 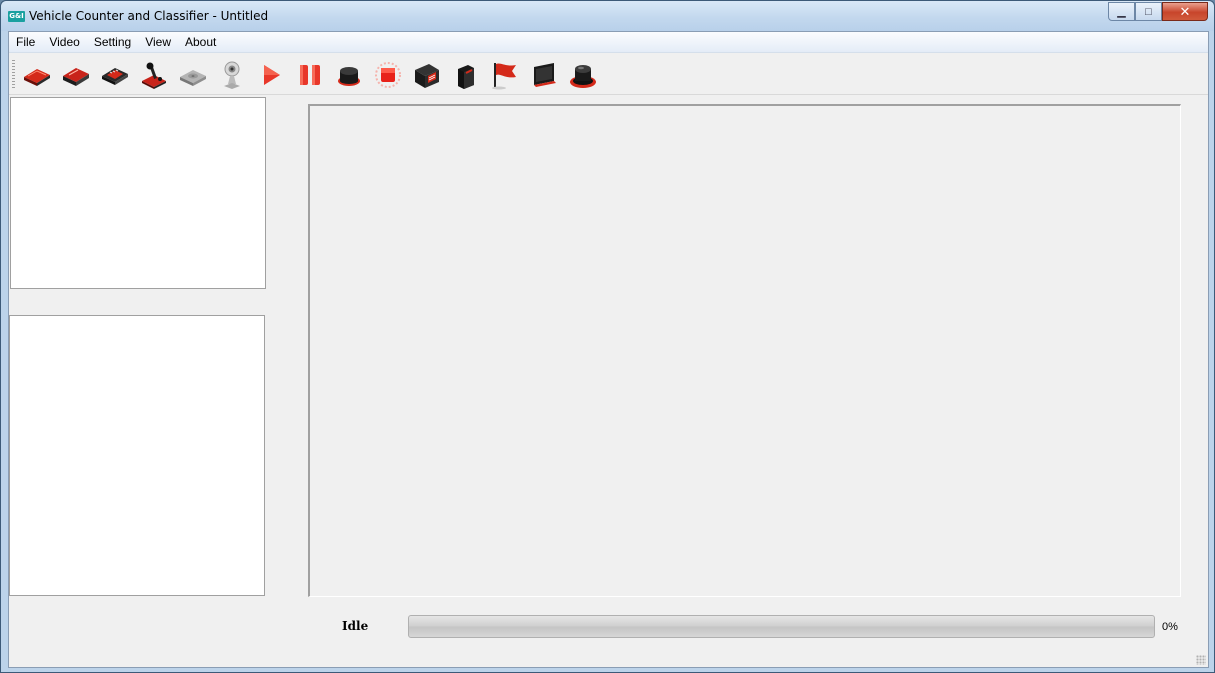 What do you see at coordinates (16, 16) in the screenshot?
I see `app-logo-icon: G&I` at bounding box center [16, 16].